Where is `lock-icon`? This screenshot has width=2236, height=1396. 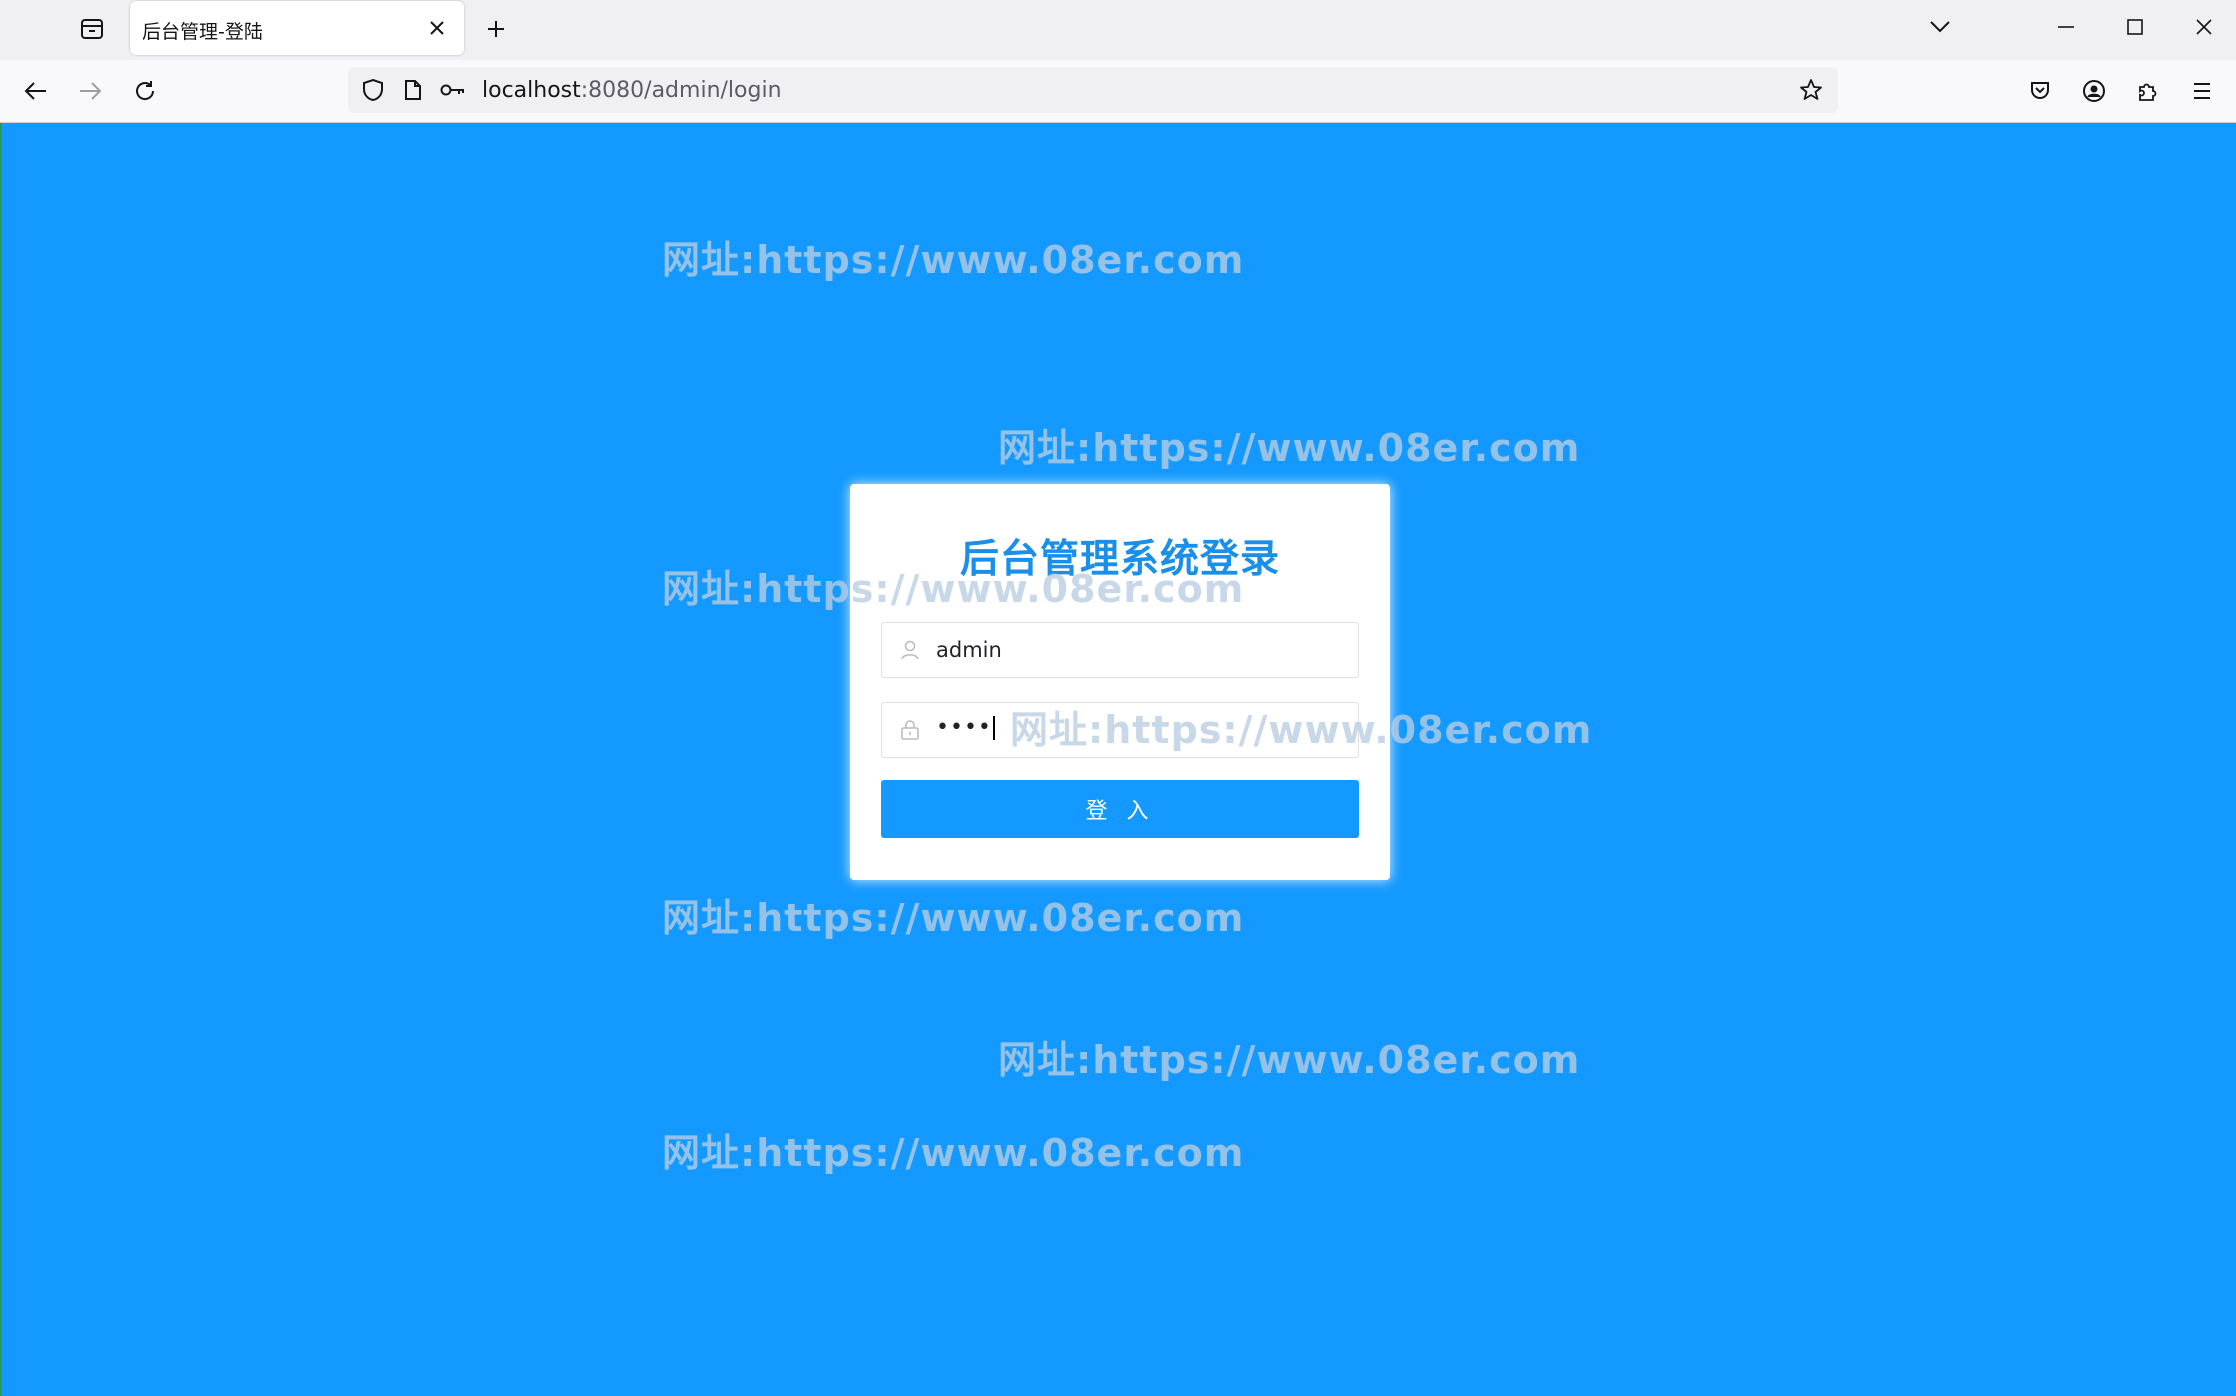
lock-icon is located at coordinates (910, 730).